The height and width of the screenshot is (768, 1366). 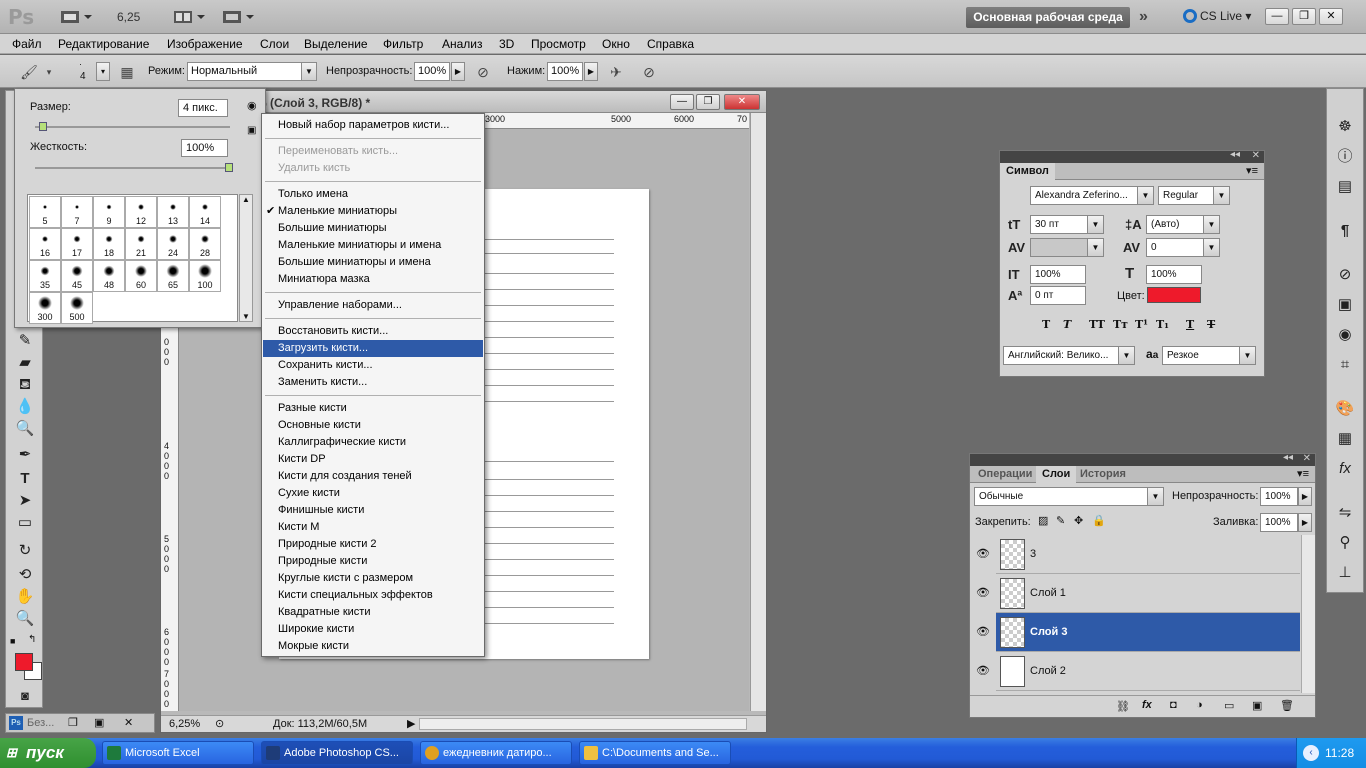 I want to click on brush-presets-icon: ⊘, so click(x=1345, y=275).